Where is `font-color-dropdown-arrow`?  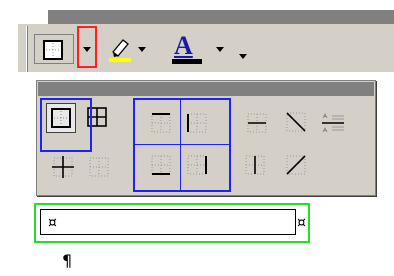 font-color-dropdown-arrow is located at coordinates (220, 49).